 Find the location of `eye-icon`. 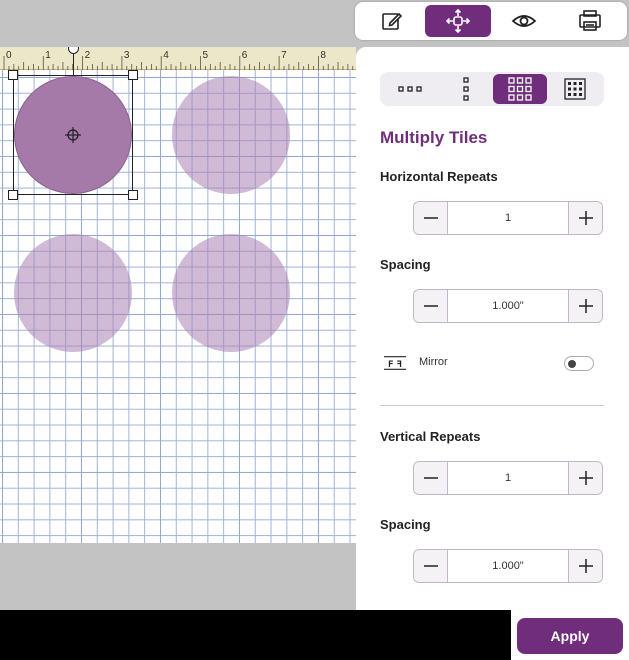

eye-icon is located at coordinates (524, 21).